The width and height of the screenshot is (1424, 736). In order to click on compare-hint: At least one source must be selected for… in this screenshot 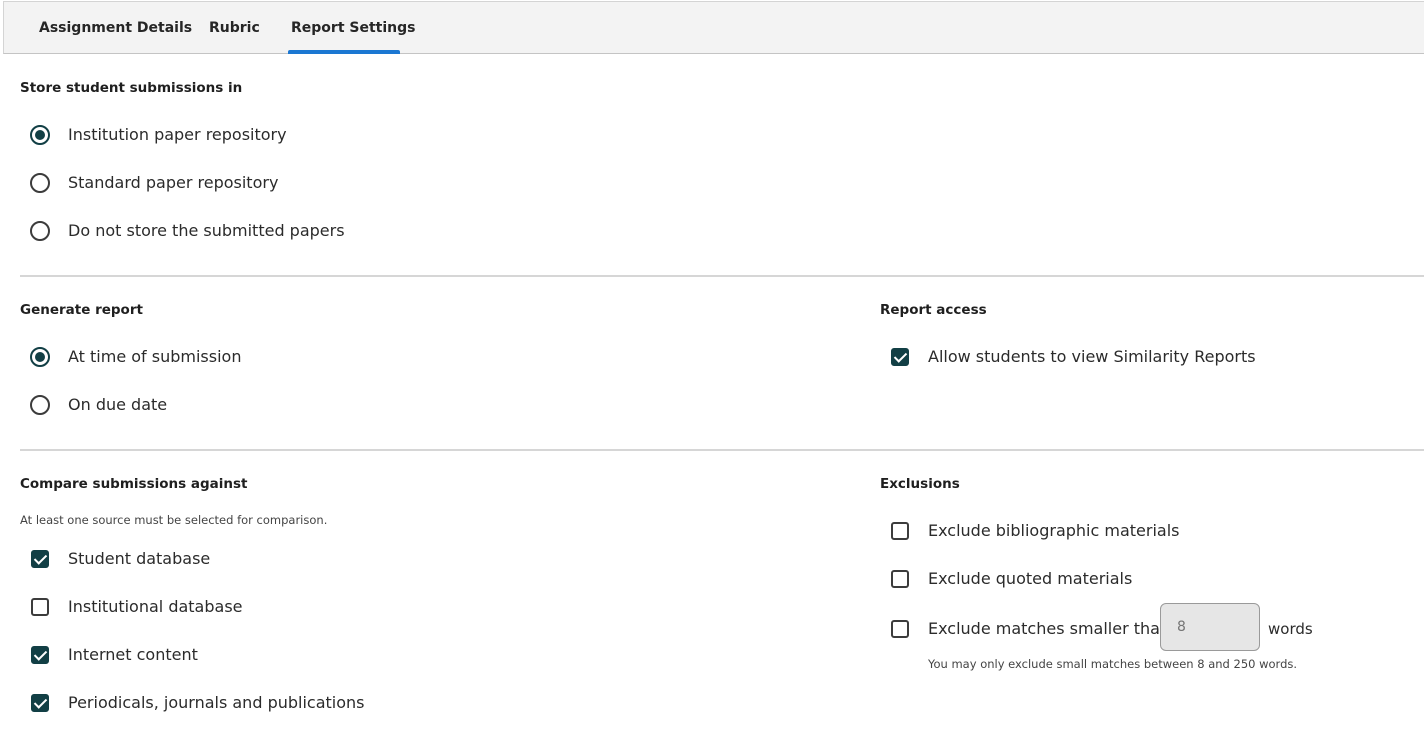, I will do `click(174, 520)`.